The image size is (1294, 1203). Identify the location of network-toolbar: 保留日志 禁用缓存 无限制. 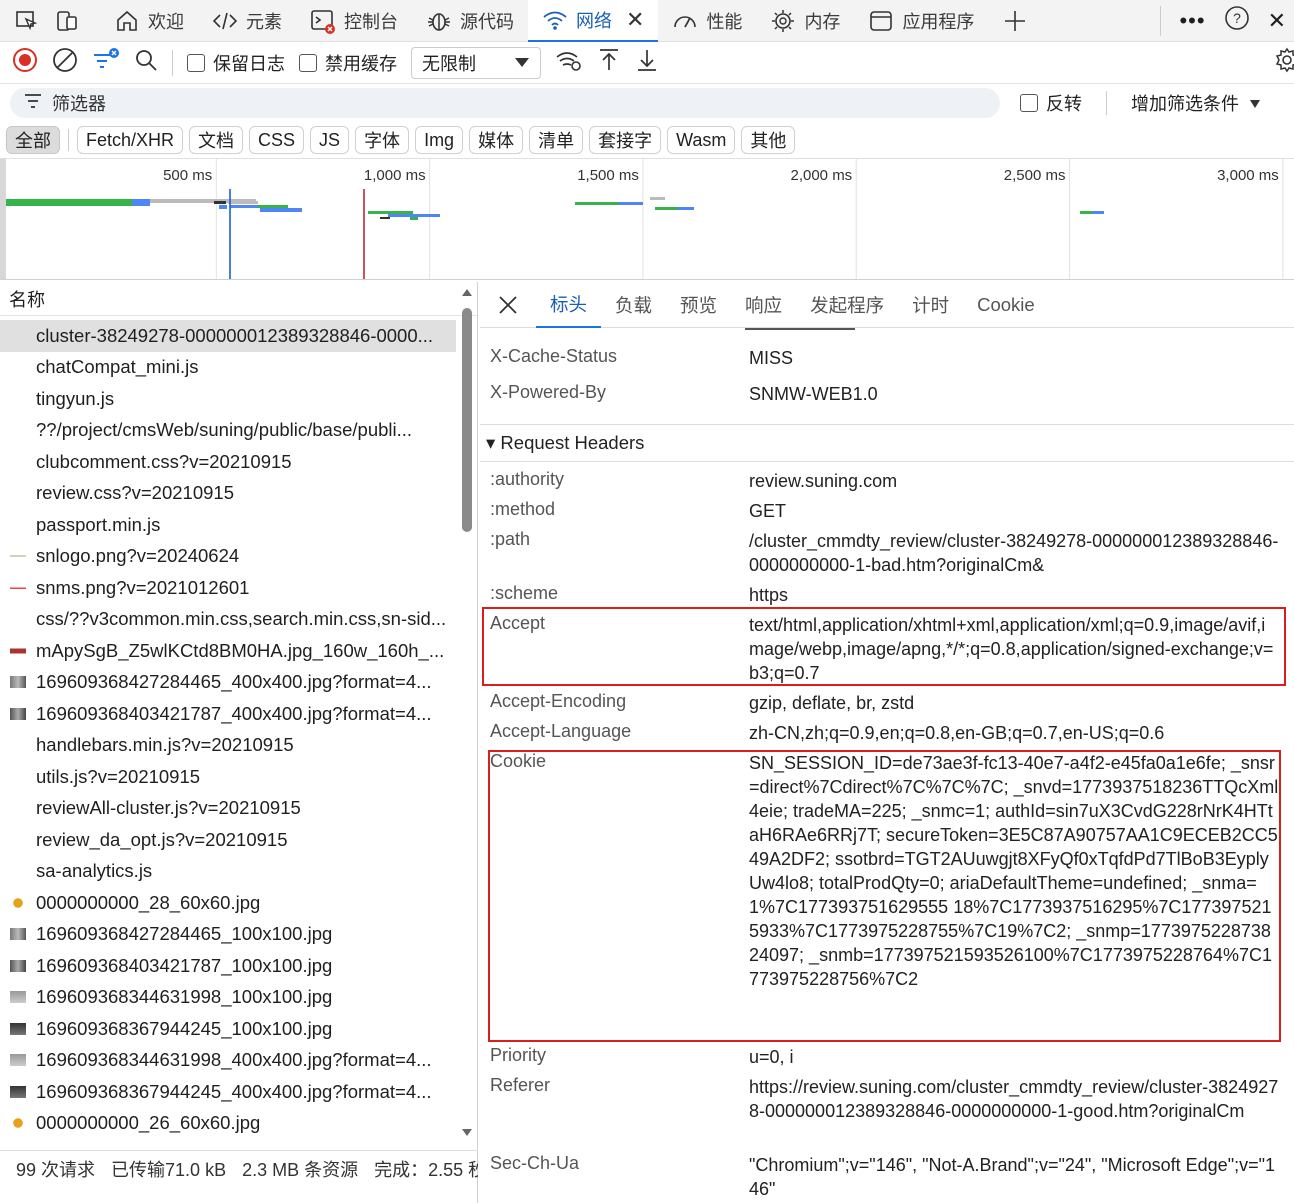
(647, 63).